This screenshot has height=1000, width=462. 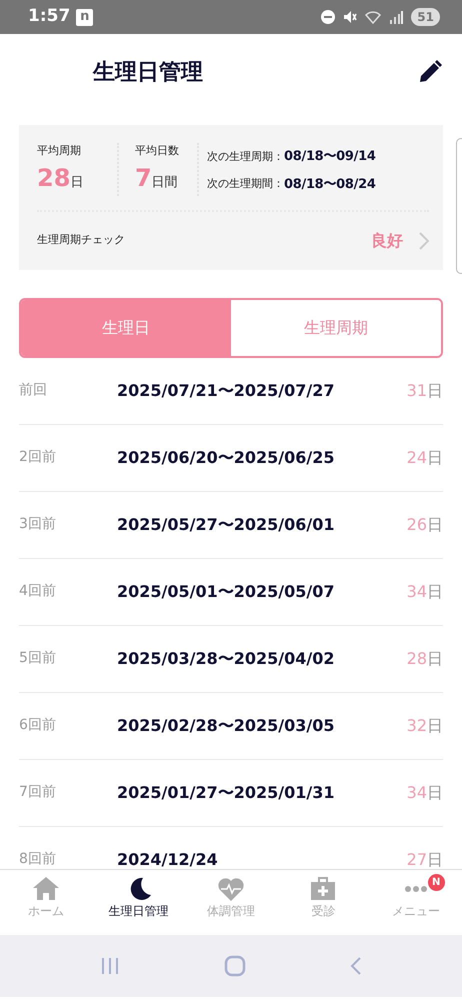 I want to click on average-days-value: 7, so click(x=143, y=178).